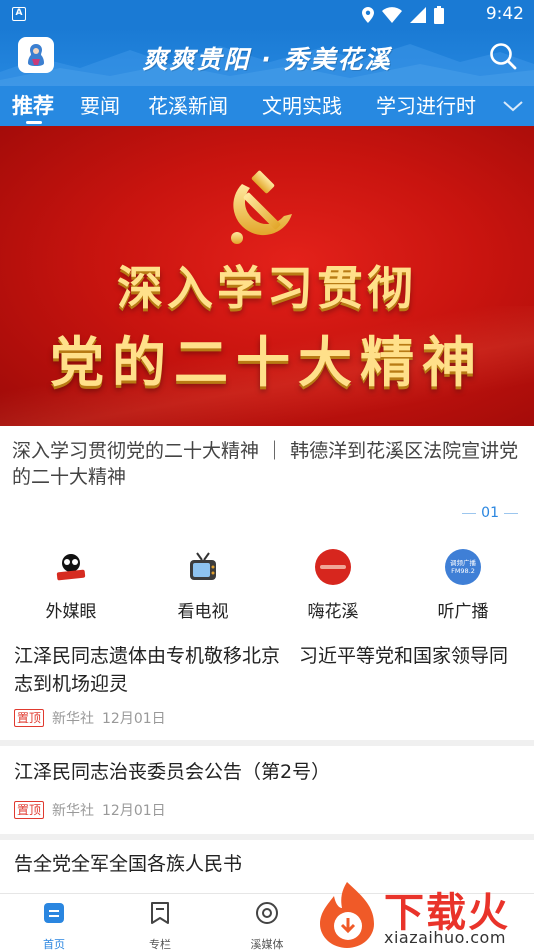 This screenshot has width=534, height=950. Describe the element at coordinates (267, 585) in the screenshot. I see `quick-entry-grid: 外媒眼 看电视 嗨花溪 调频广播 FM98.2 听广播` at that location.